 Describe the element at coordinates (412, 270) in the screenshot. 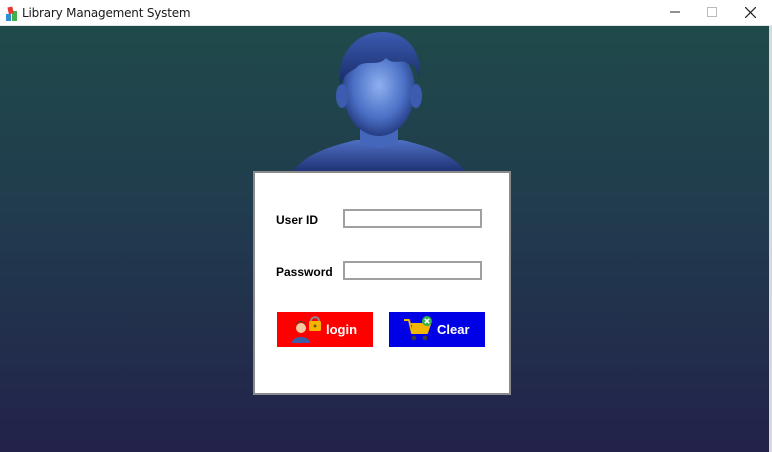

I see `password-input` at that location.